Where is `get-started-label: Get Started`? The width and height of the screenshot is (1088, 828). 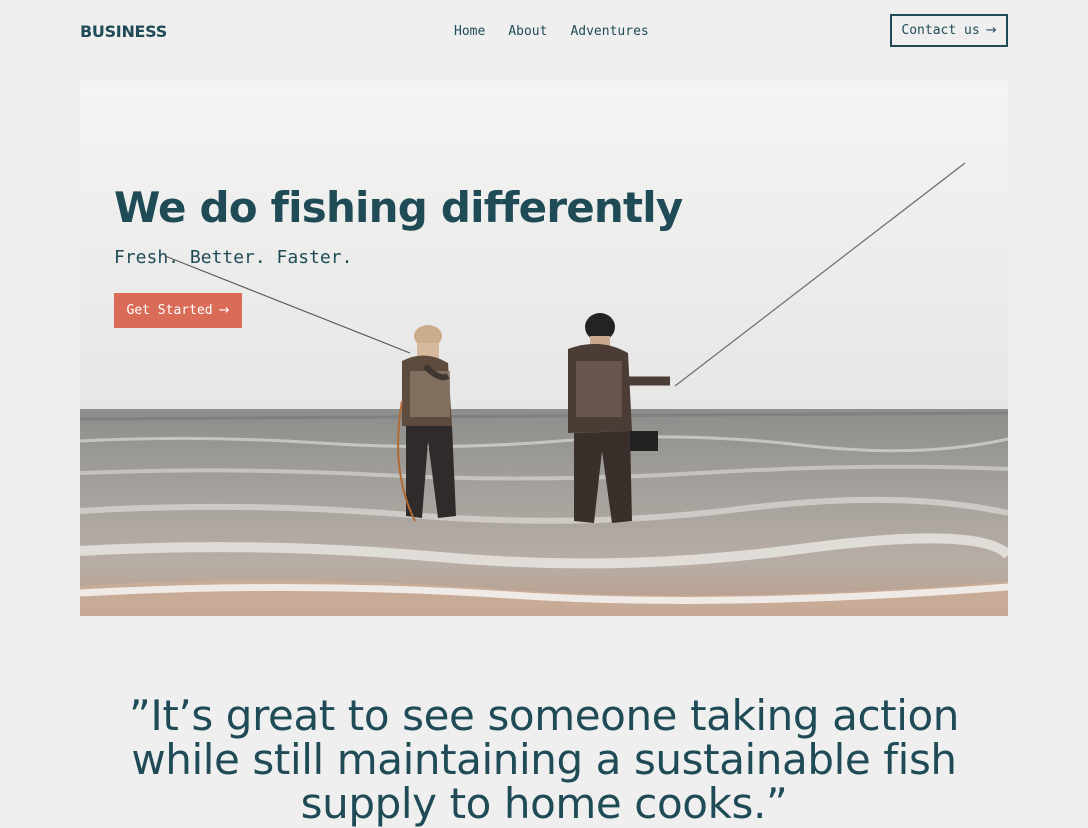 get-started-label: Get Started is located at coordinates (169, 310).